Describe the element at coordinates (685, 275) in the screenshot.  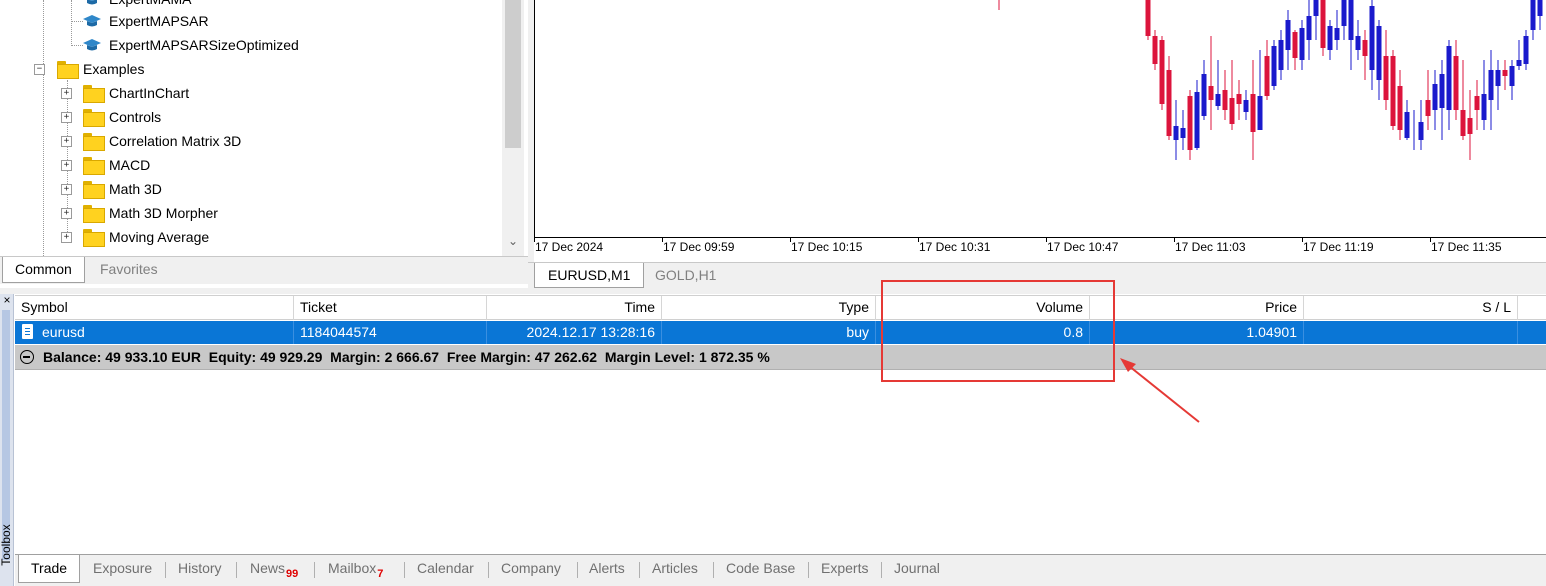
I see `tab-gold-h1: GOLD,H1` at that location.